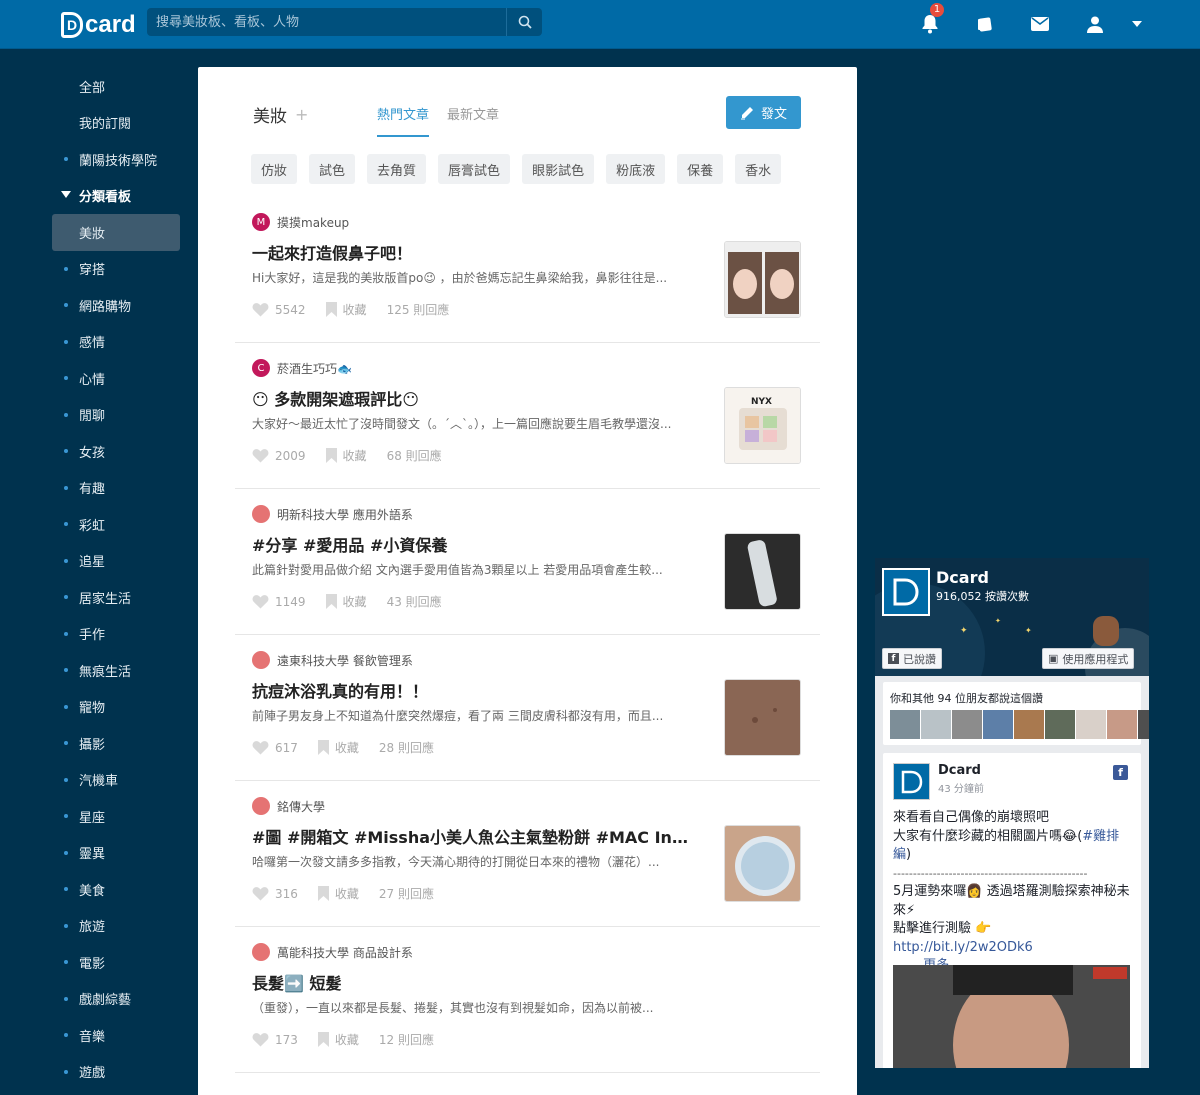 This screenshot has height=1095, width=1200. I want to click on notifications-button: 1, so click(929, 19).